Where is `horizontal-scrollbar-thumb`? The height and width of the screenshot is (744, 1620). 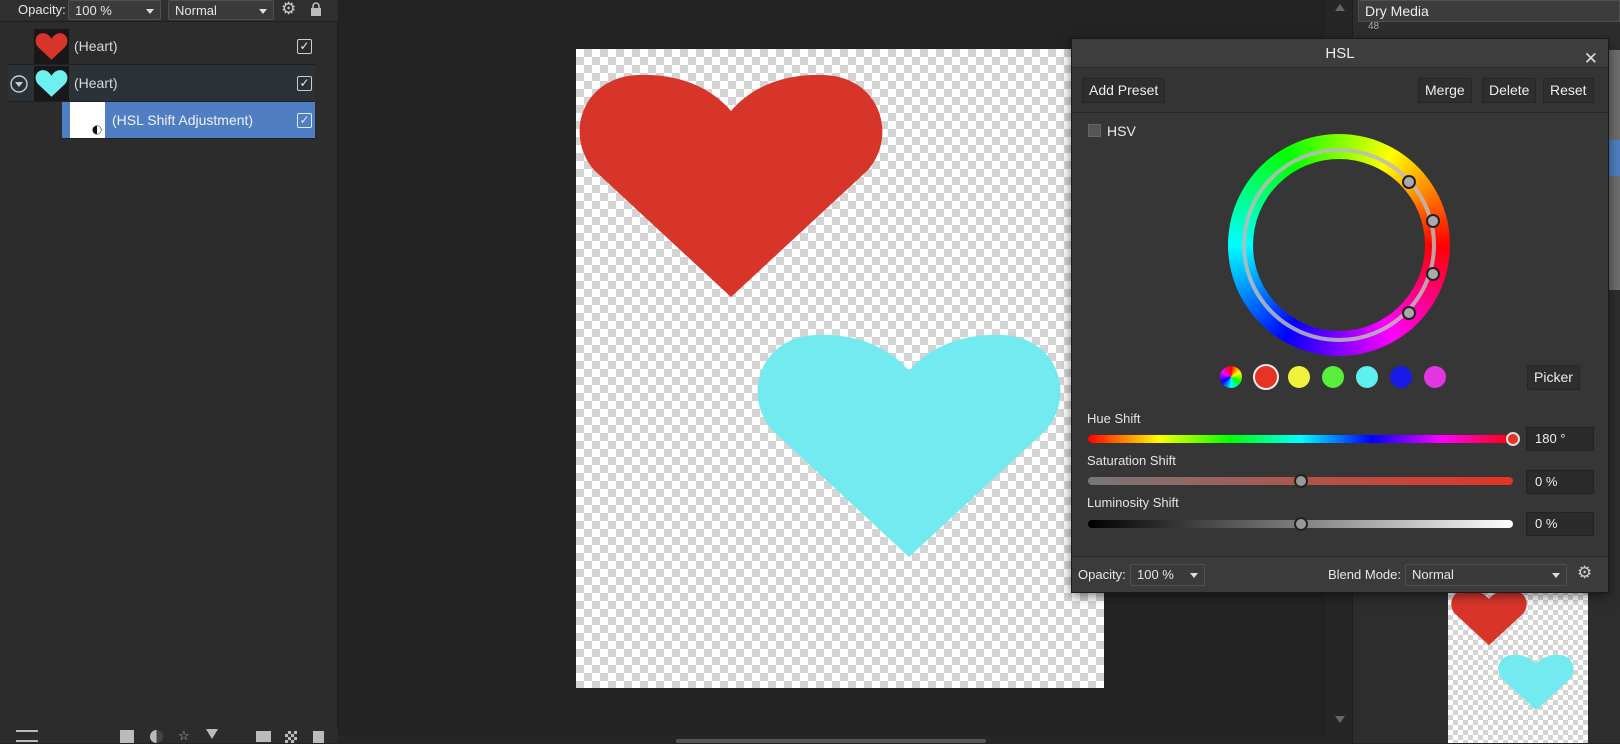 horizontal-scrollbar-thumb is located at coordinates (831, 741).